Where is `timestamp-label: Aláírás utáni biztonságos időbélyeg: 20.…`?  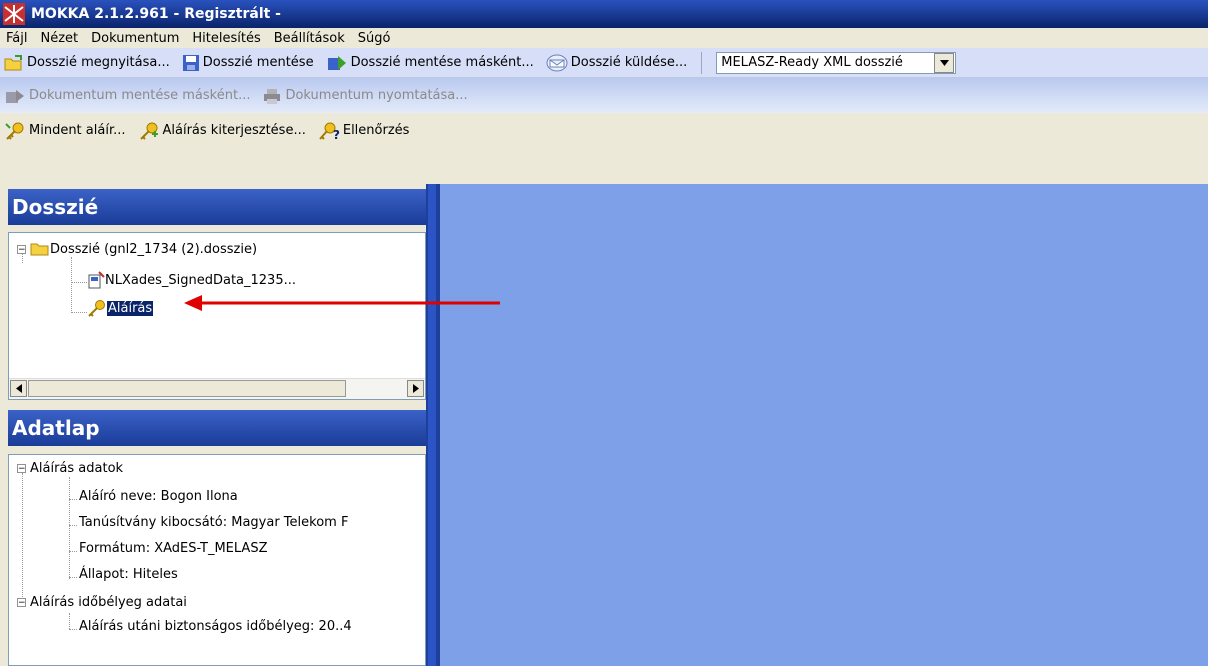
timestamp-label: Aláírás utáni biztonságos időbélyeg: 20.… is located at coordinates (215, 626).